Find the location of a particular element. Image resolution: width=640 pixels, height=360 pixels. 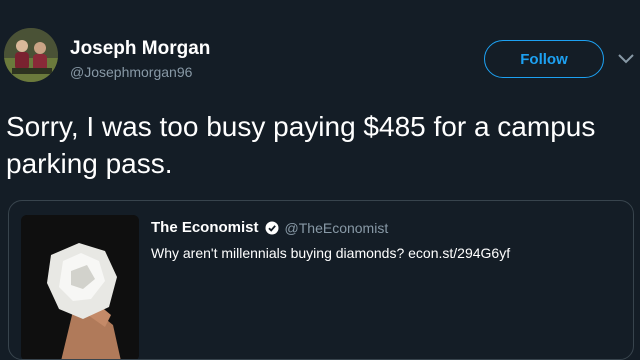

verified-badge-icon is located at coordinates (272, 227).